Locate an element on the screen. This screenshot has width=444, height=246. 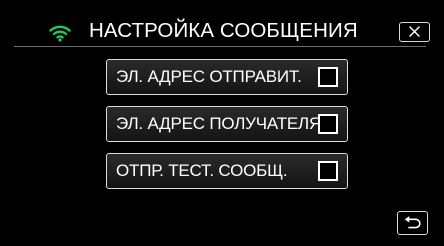
sender-email-label: ЭЛ. АДРЕС ОТПРАВИТ. is located at coordinates (209, 76).